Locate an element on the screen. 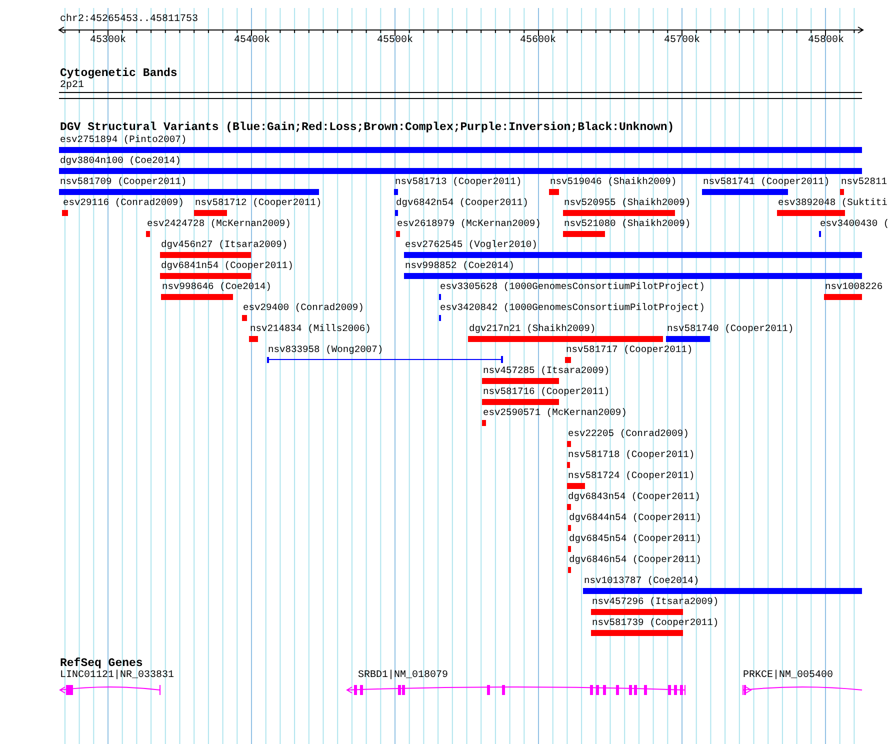 The height and width of the screenshot is (744, 890). variant-label: nsv581717 (Cooper2011) is located at coordinates (629, 350).